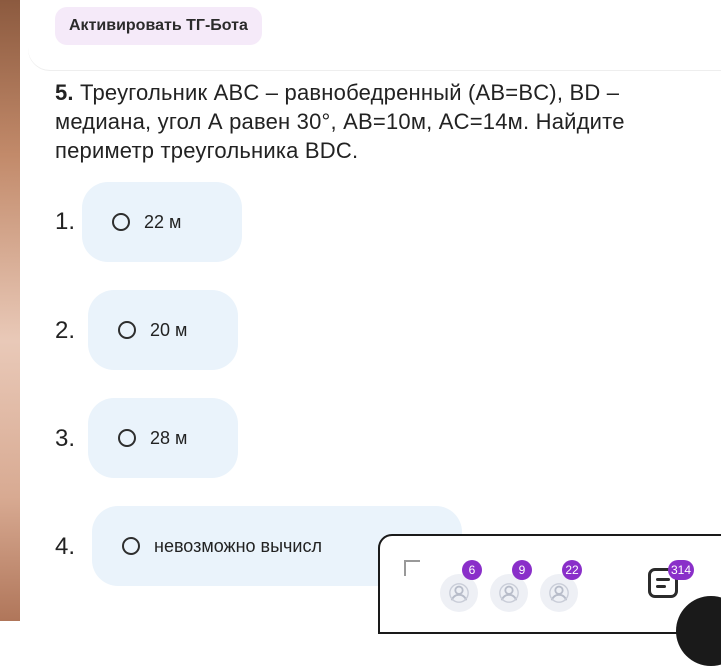 The image size is (721, 666). I want to click on option-2-number: 2., so click(65, 330).